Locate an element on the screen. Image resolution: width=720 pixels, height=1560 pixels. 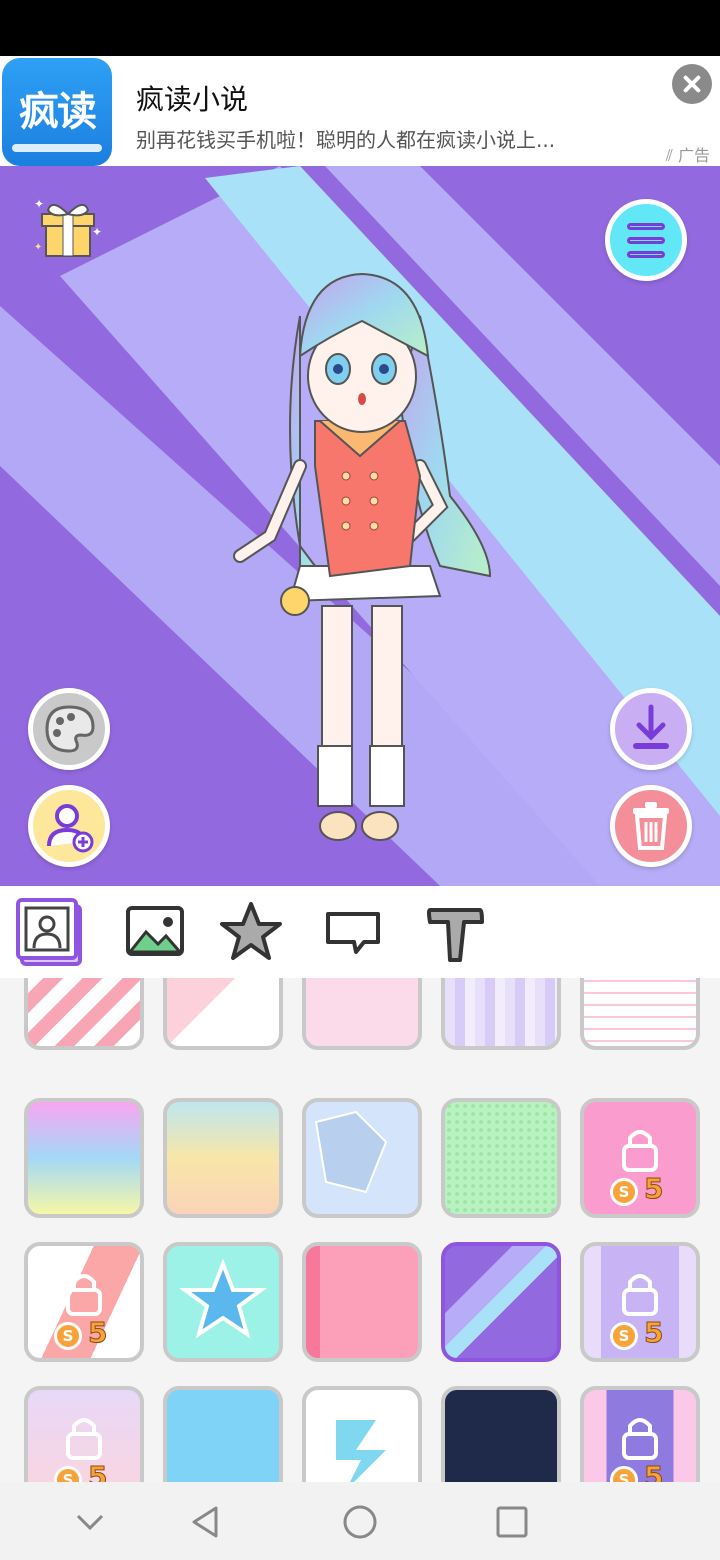
chevron-down-icon is located at coordinates (90, 1522).